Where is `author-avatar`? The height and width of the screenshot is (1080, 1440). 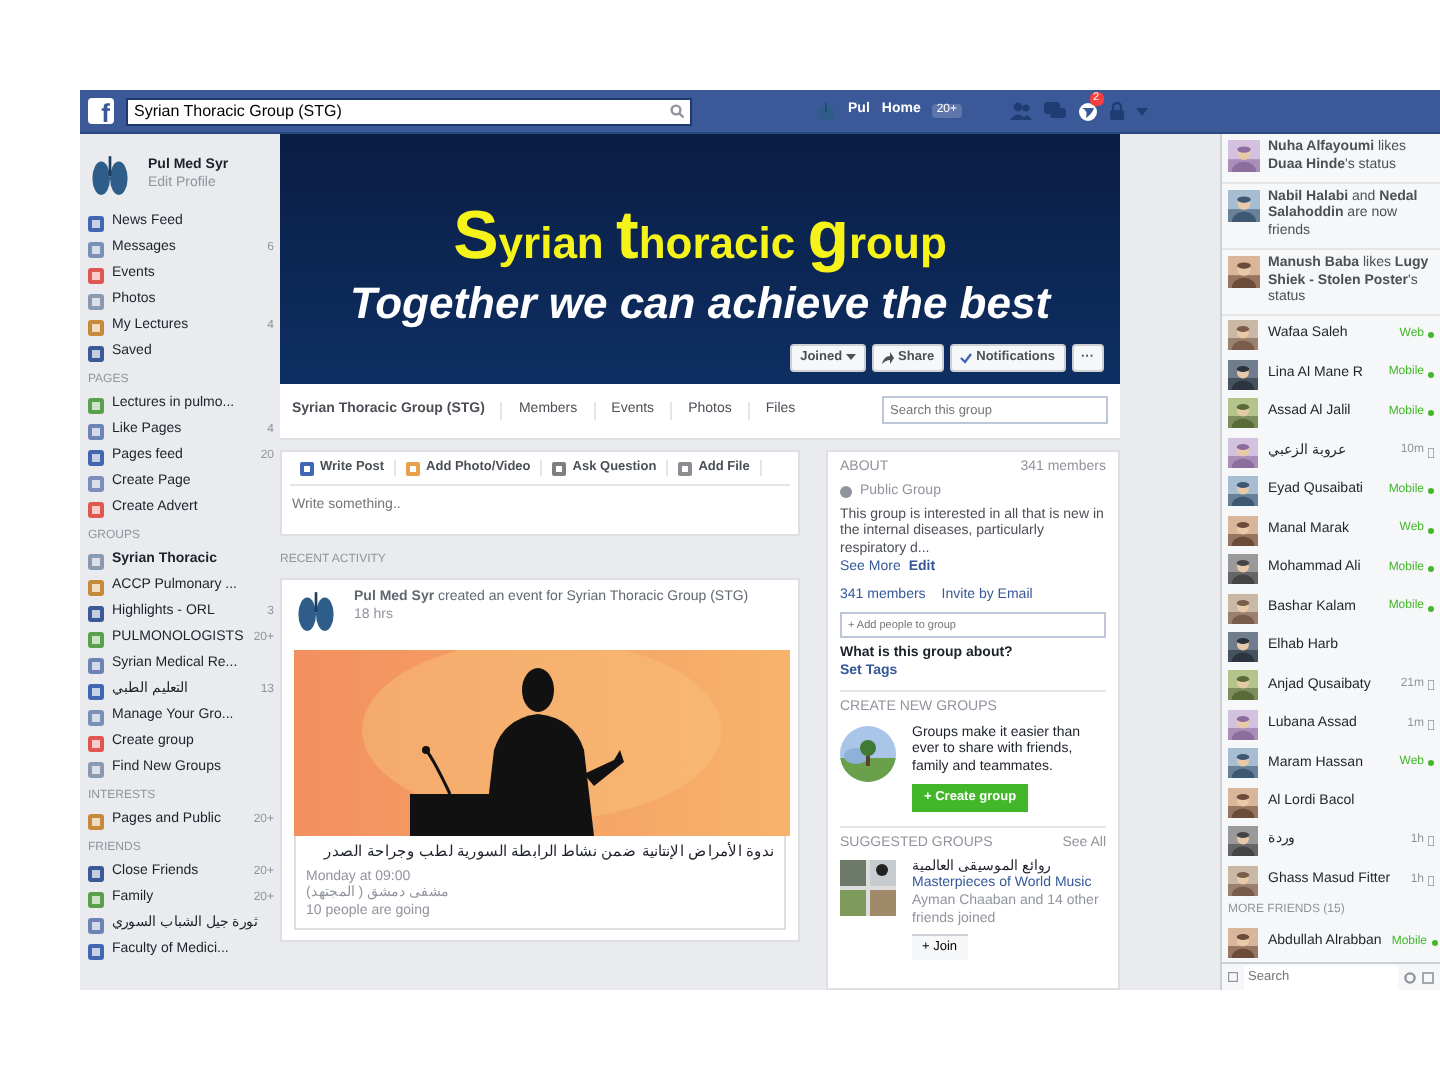 author-avatar is located at coordinates (316, 612).